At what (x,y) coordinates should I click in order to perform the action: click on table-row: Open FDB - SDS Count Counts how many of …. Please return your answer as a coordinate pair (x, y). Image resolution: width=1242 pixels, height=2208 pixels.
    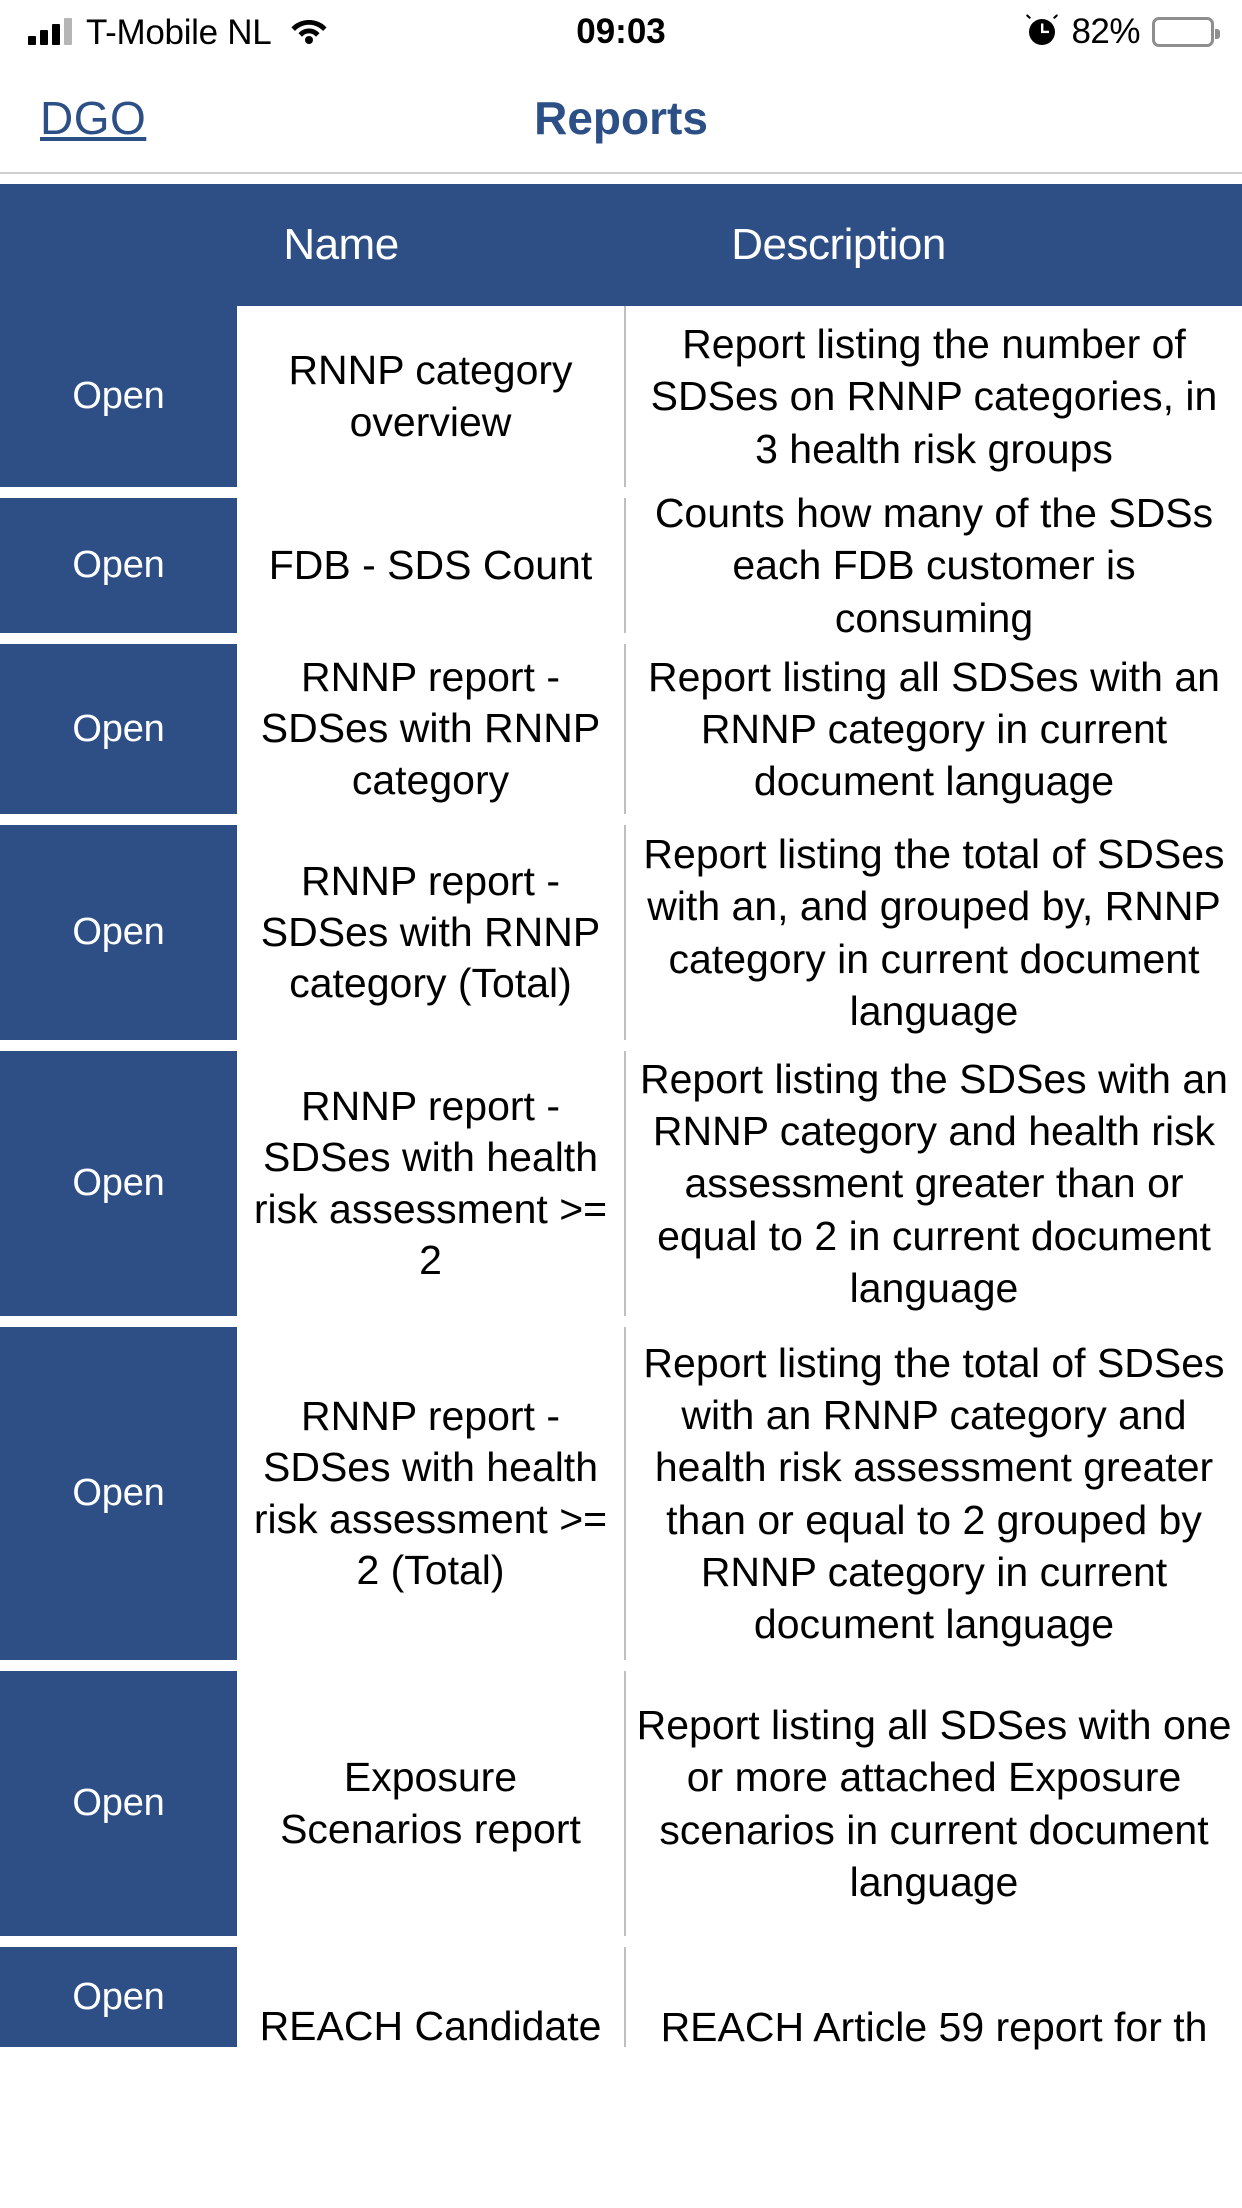
    Looking at the image, I should click on (621, 565).